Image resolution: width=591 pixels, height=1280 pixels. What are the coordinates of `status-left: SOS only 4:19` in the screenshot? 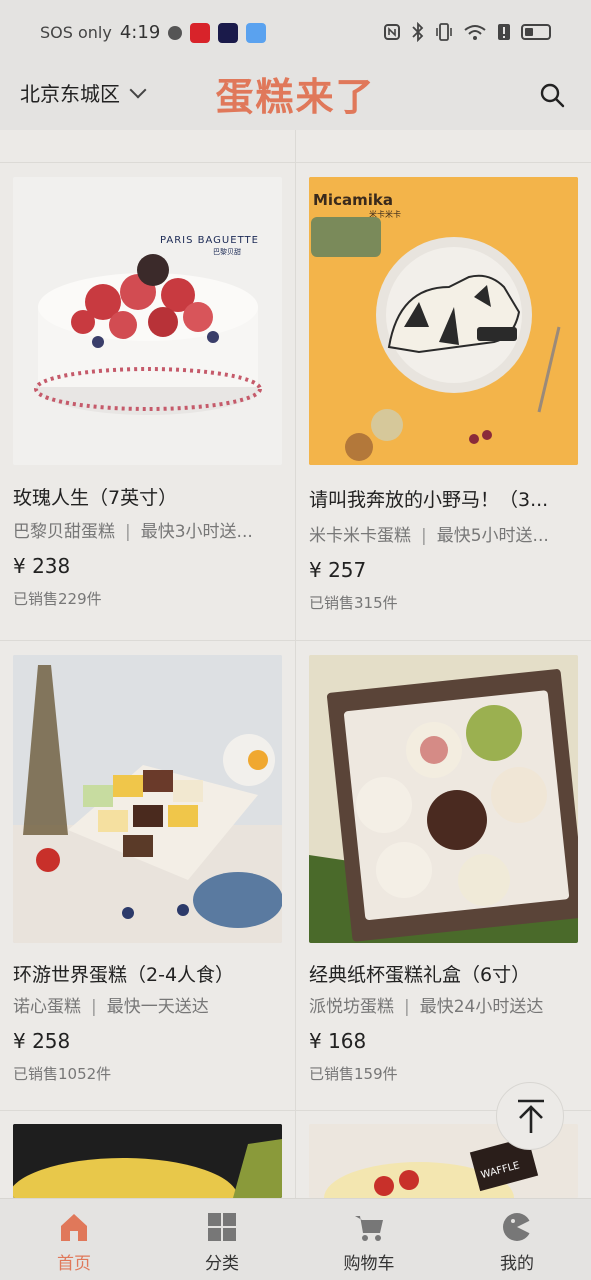 It's located at (153, 32).